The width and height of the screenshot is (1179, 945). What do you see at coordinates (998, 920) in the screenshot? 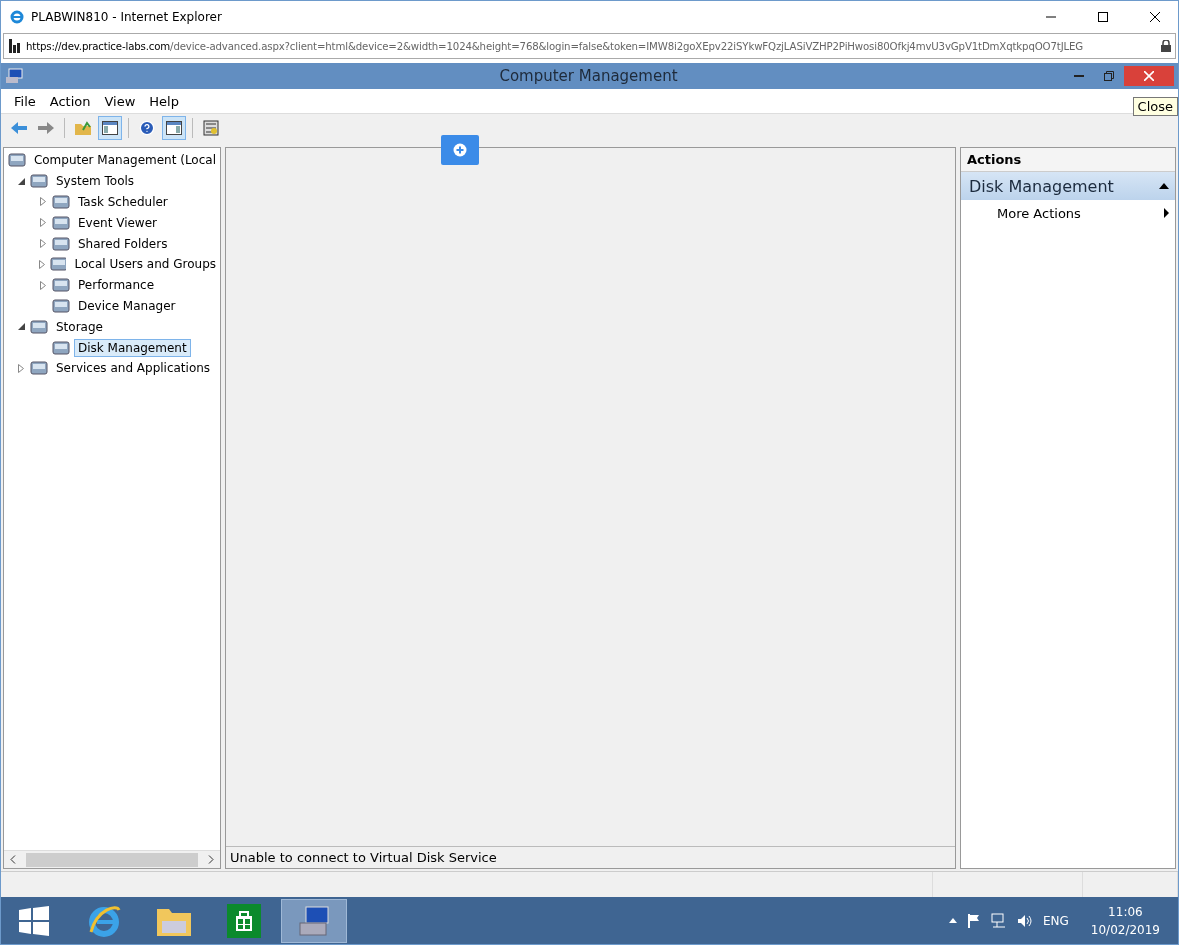
I see `network-icon` at bounding box center [998, 920].